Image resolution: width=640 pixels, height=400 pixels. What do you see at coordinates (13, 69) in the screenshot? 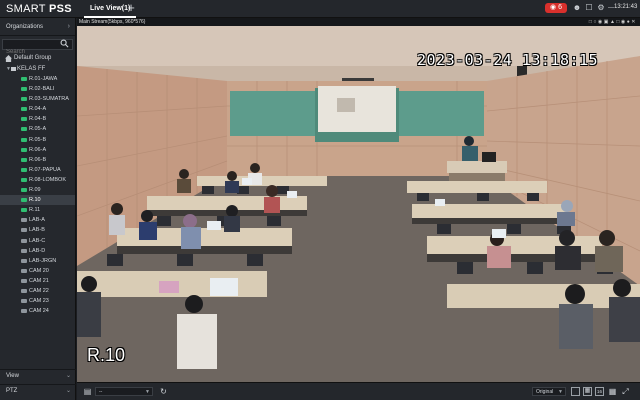
I see `folder-icon` at bounding box center [13, 69].